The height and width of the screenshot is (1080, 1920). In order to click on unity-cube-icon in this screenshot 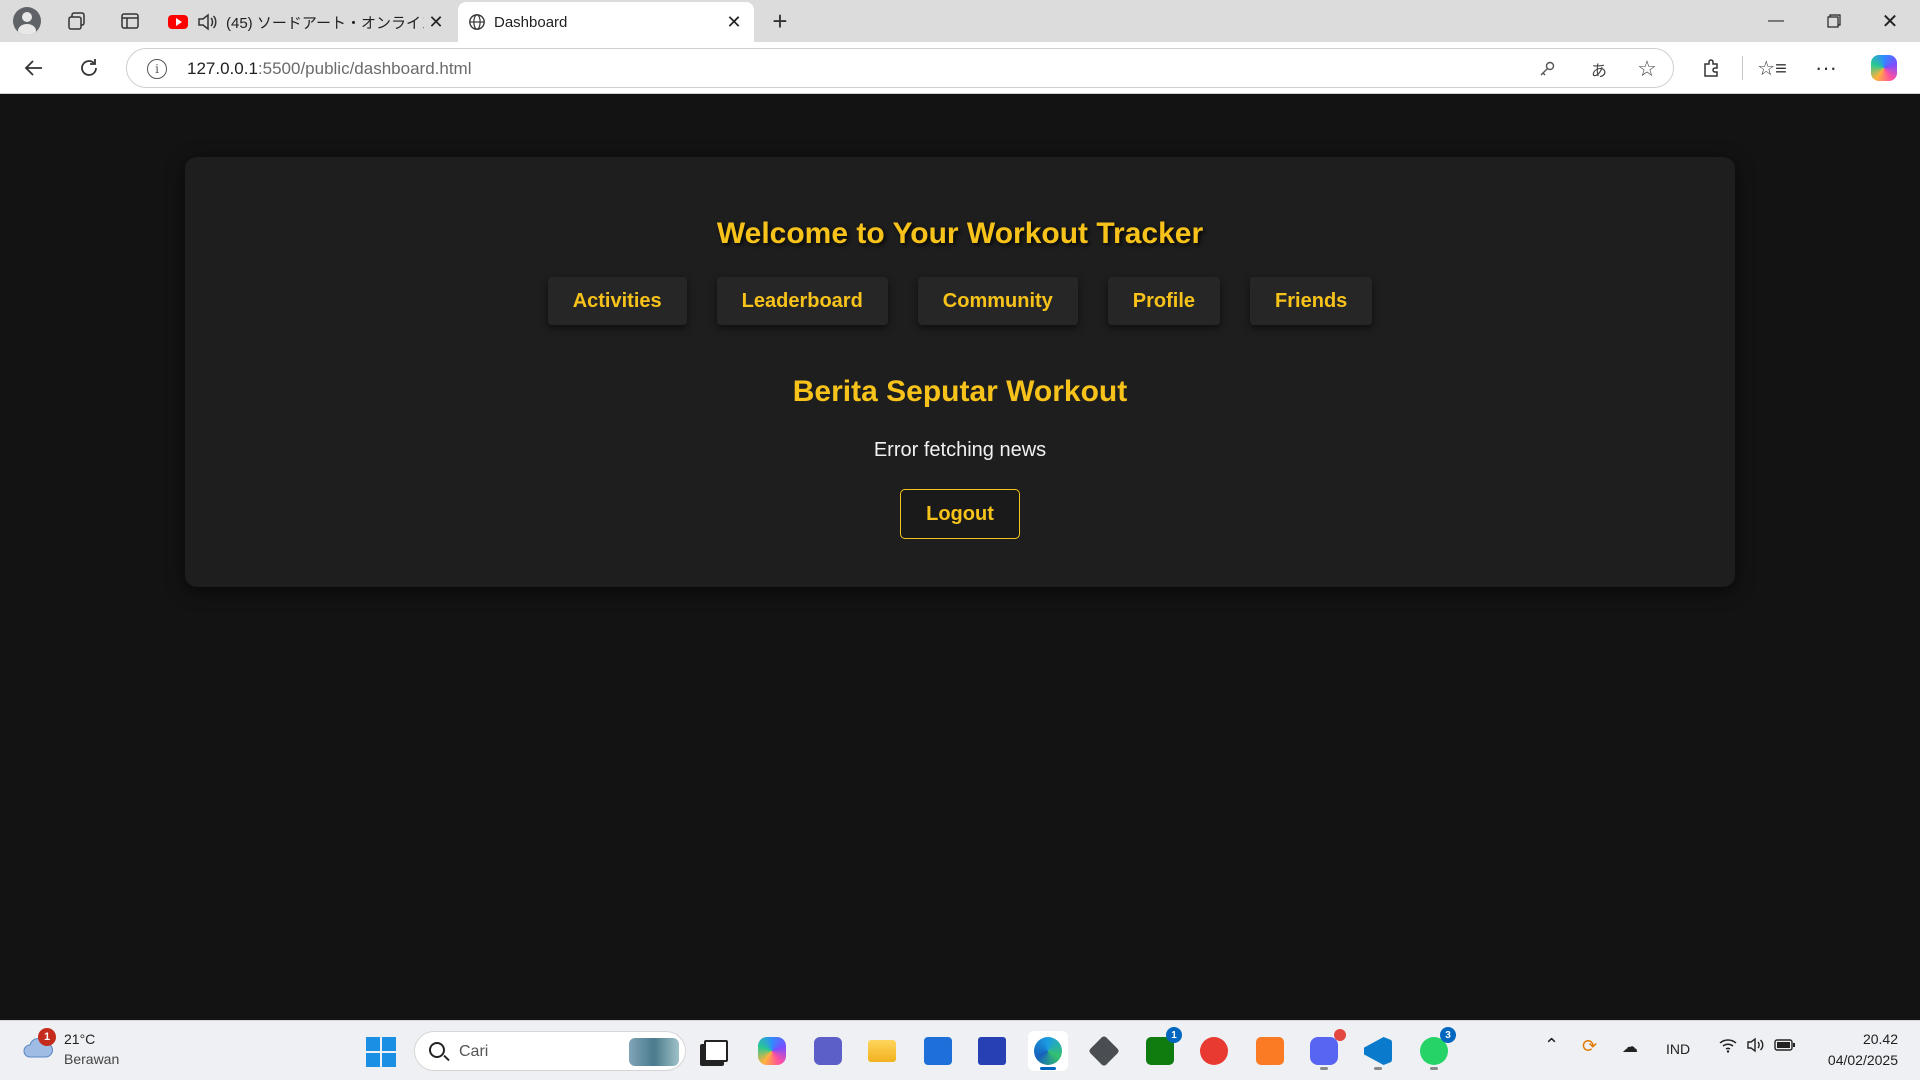, I will do `click(1104, 1051)`.